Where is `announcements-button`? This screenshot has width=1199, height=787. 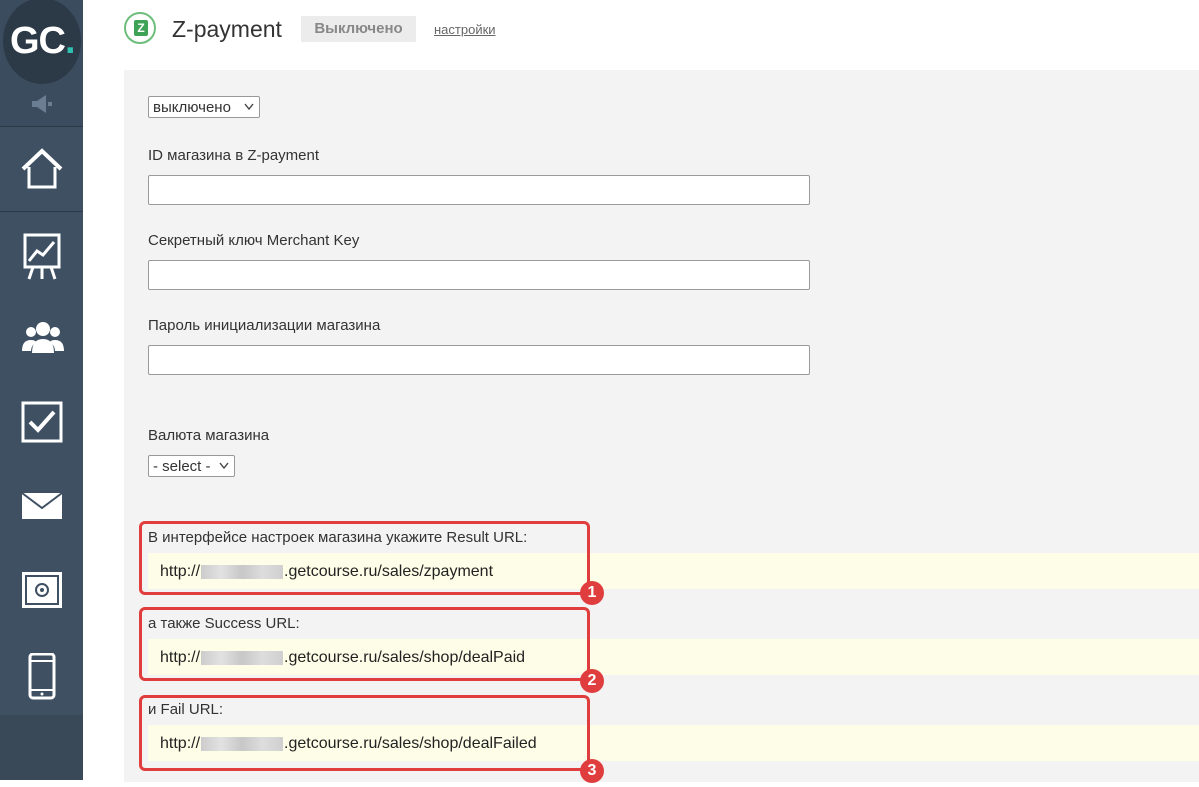
announcements-button is located at coordinates (41, 105).